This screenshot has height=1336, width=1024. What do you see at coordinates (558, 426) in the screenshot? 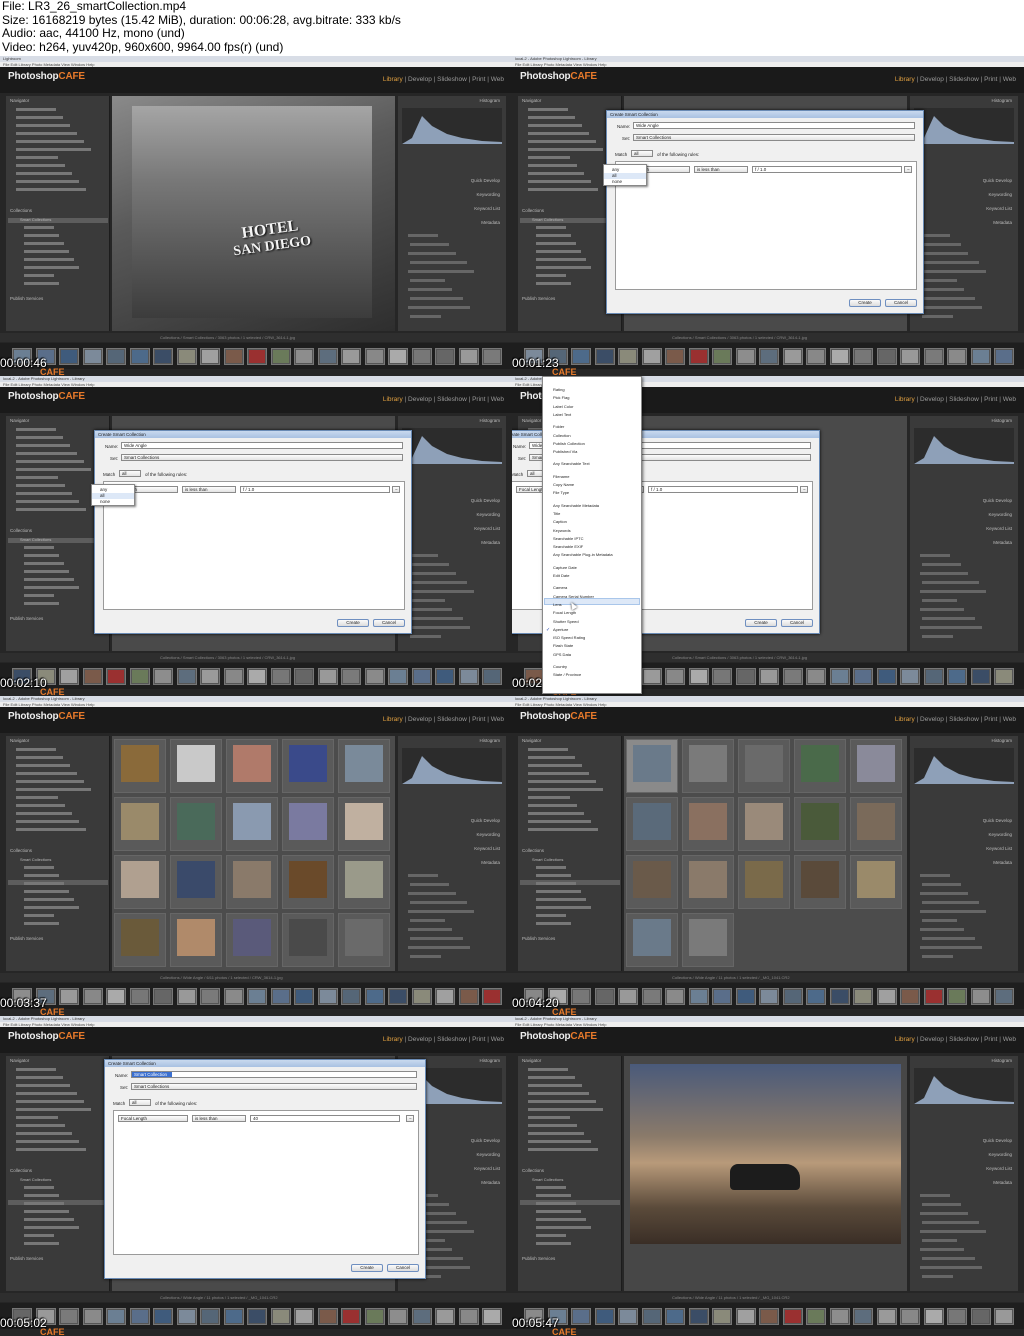
I see `rule-field-option: Folder` at bounding box center [558, 426].